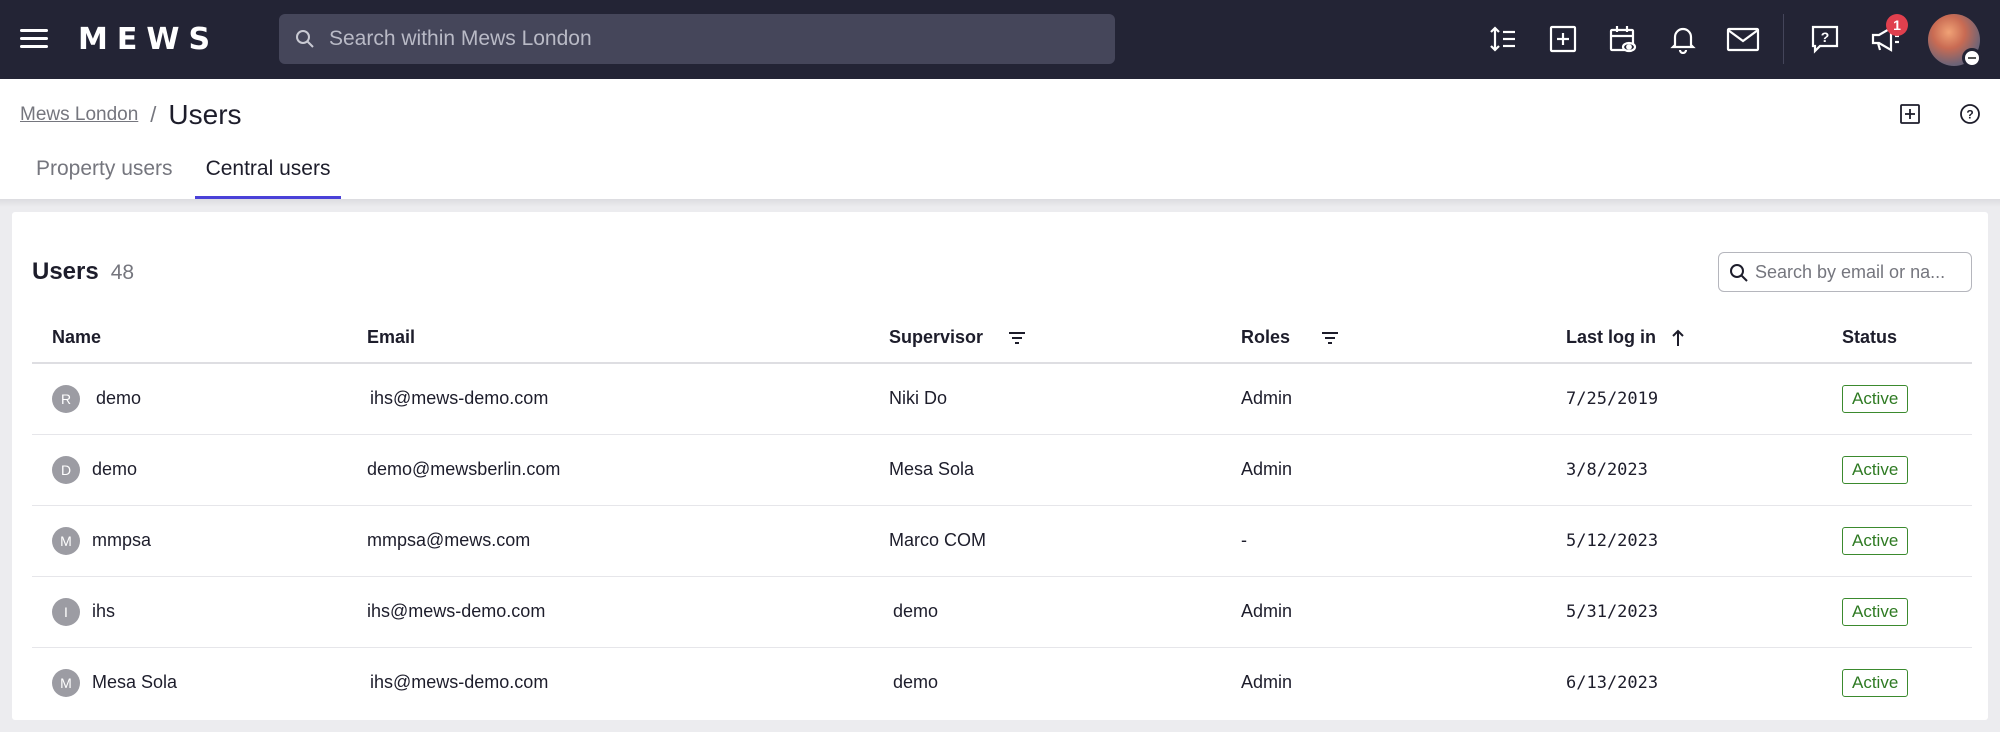 The width and height of the screenshot is (2000, 732). What do you see at coordinates (66, 469) in the screenshot?
I see `user-initial-avatar: D` at bounding box center [66, 469].